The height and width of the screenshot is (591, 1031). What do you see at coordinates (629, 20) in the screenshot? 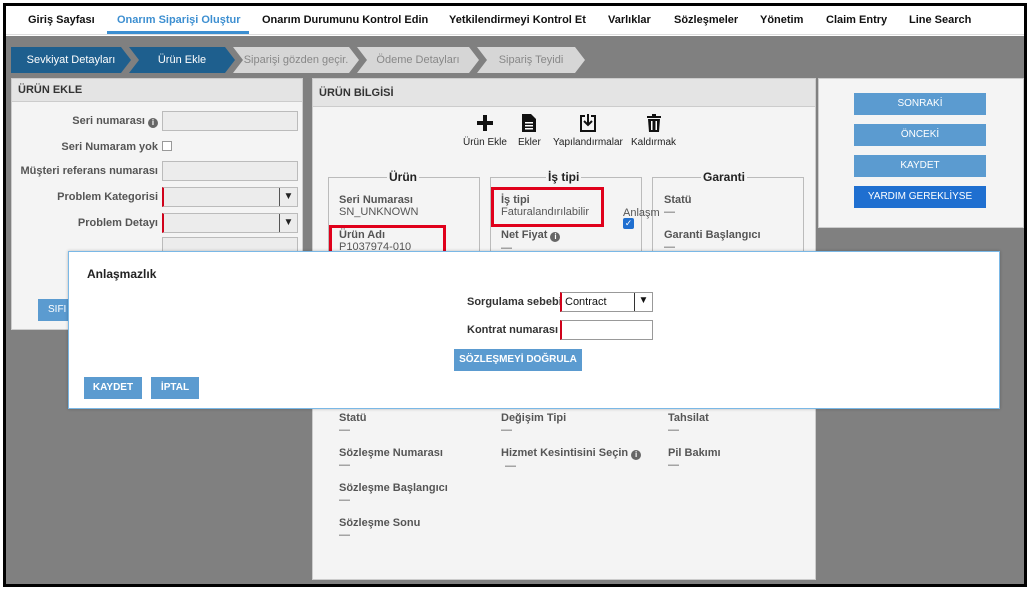
I see `nav-item-assets: Varlıklar` at bounding box center [629, 20].